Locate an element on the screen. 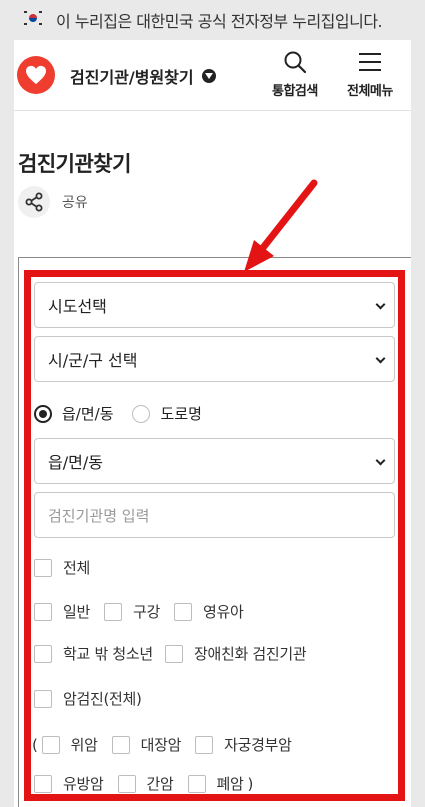 The height and width of the screenshot is (807, 425). site-title-dropdown: 검진기관/병원찾기 is located at coordinates (143, 76).